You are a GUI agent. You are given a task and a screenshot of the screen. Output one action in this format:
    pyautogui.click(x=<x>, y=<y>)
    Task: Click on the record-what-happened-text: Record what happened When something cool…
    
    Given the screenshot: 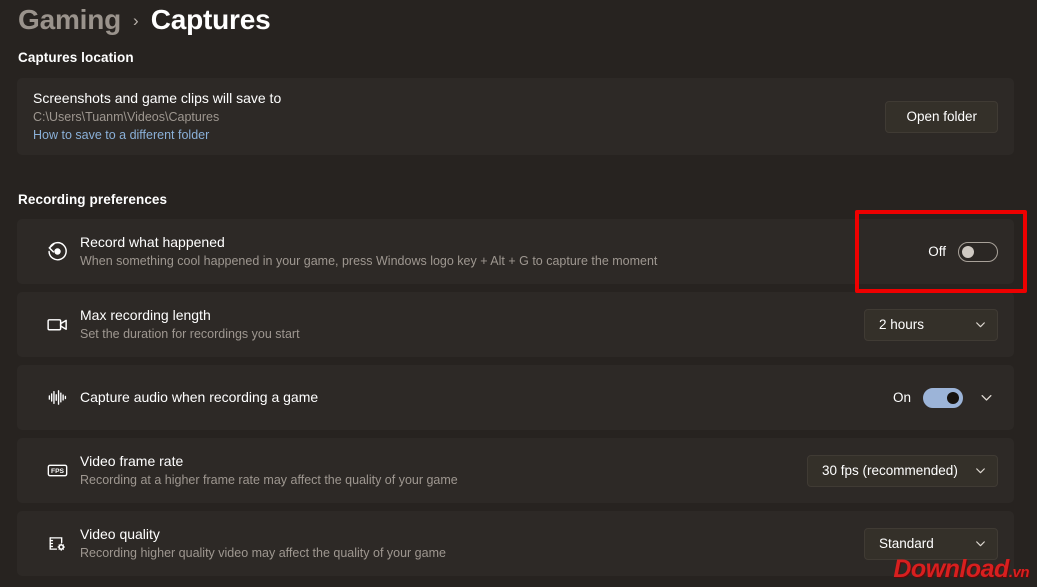 What is the action you would take?
    pyautogui.click(x=500, y=251)
    